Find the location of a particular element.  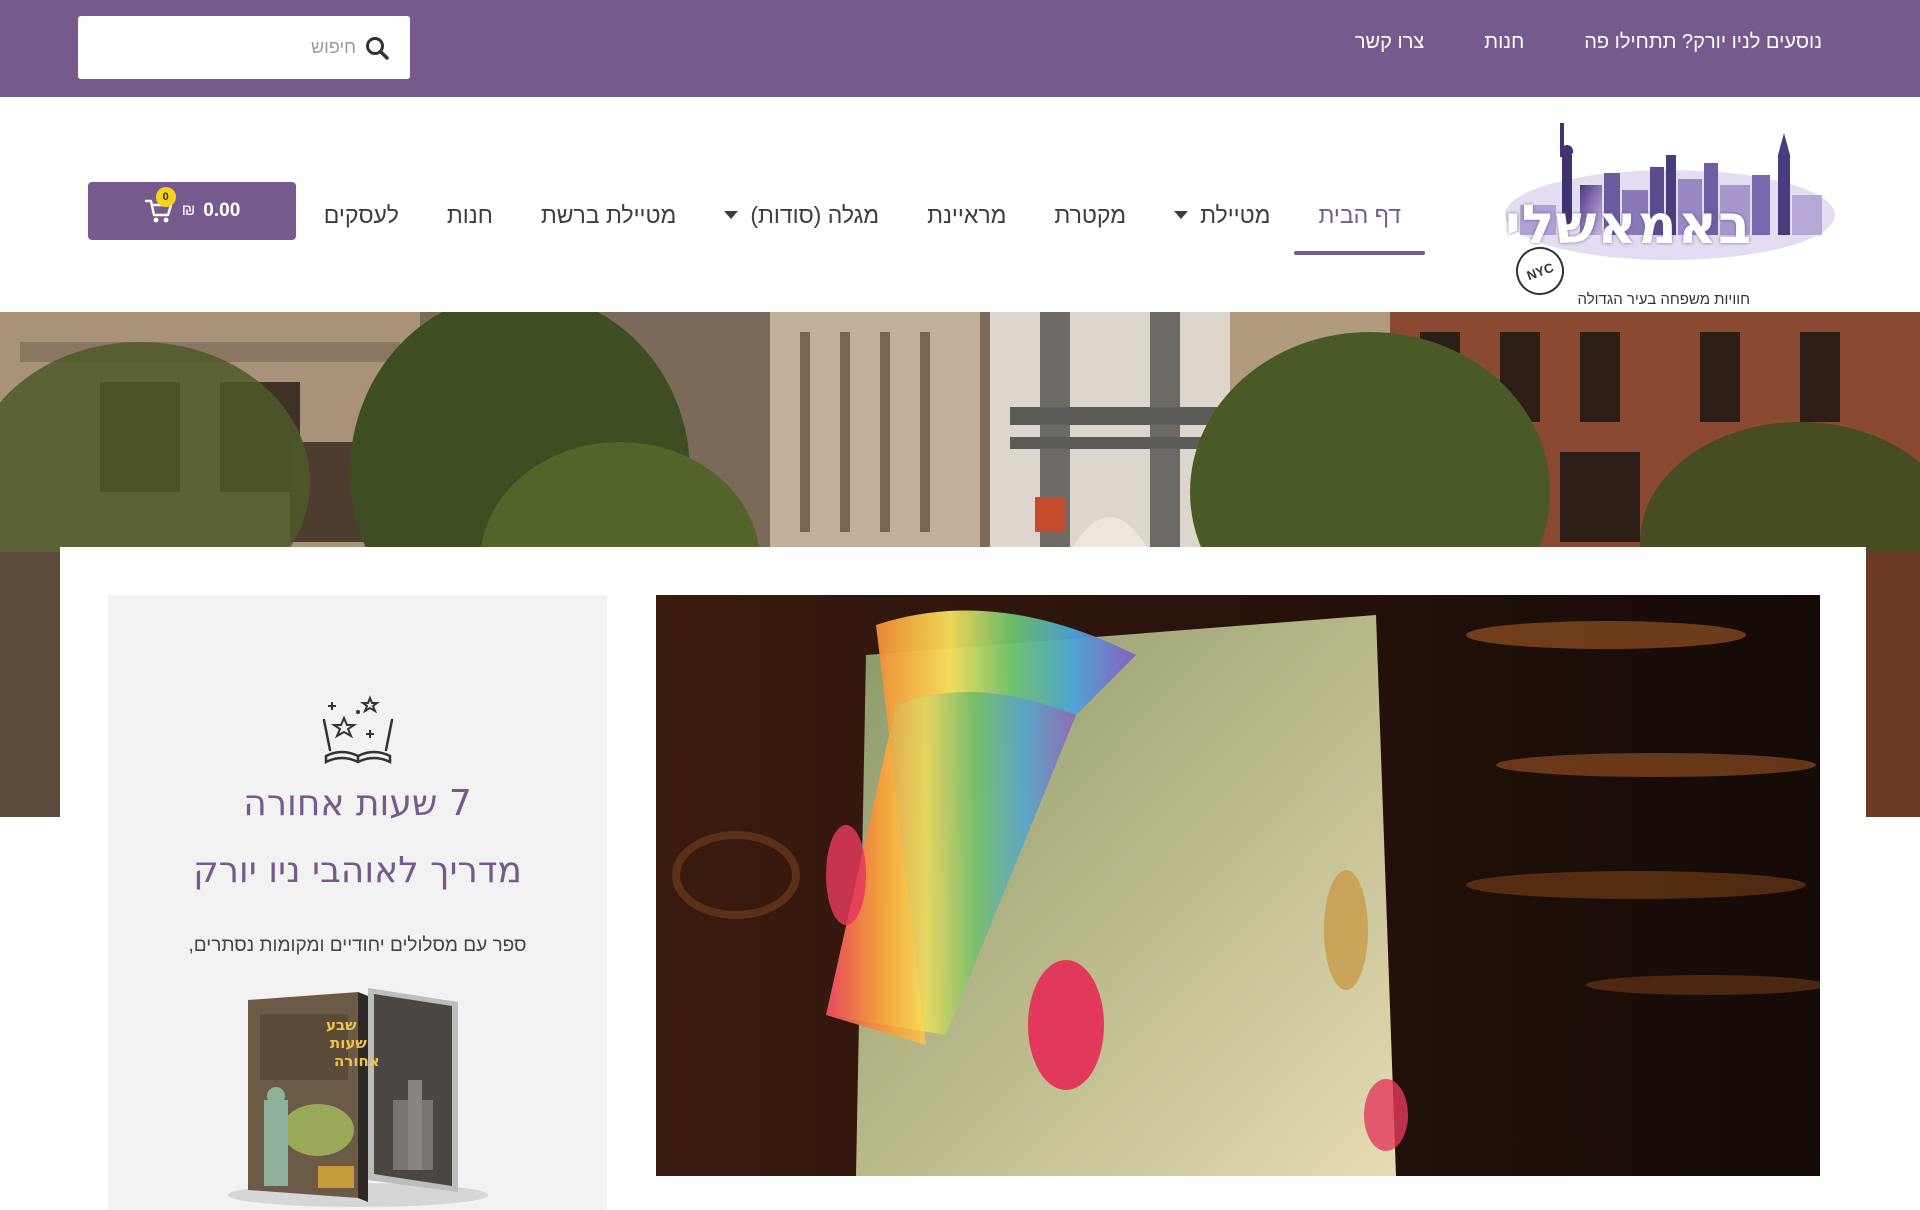

nav-item-label: מטיילת is located at coordinates (1235, 214).